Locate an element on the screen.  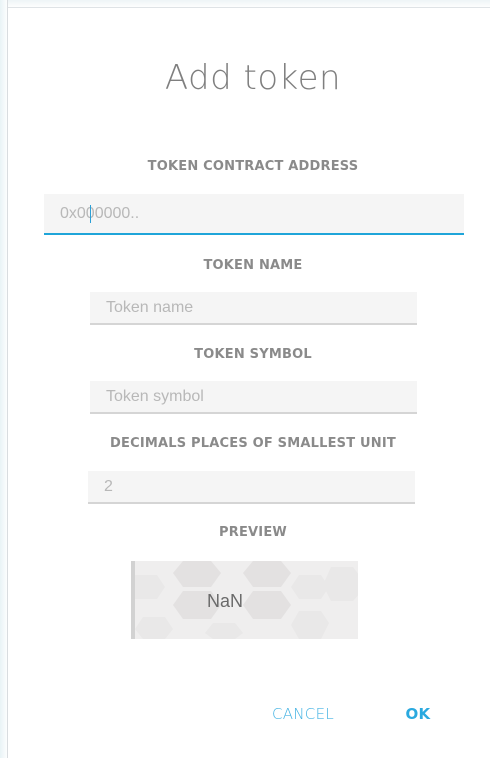
decimals-label: DECIMALS PLACES OF SMALLEST UNIT is located at coordinates (253, 443).